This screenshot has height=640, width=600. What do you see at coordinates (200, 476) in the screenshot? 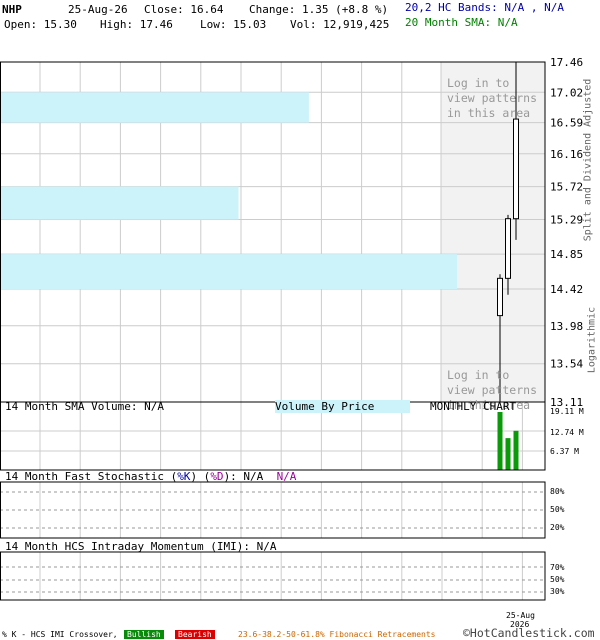
I see `stoch-label-b: ) (` at bounding box center [200, 476].